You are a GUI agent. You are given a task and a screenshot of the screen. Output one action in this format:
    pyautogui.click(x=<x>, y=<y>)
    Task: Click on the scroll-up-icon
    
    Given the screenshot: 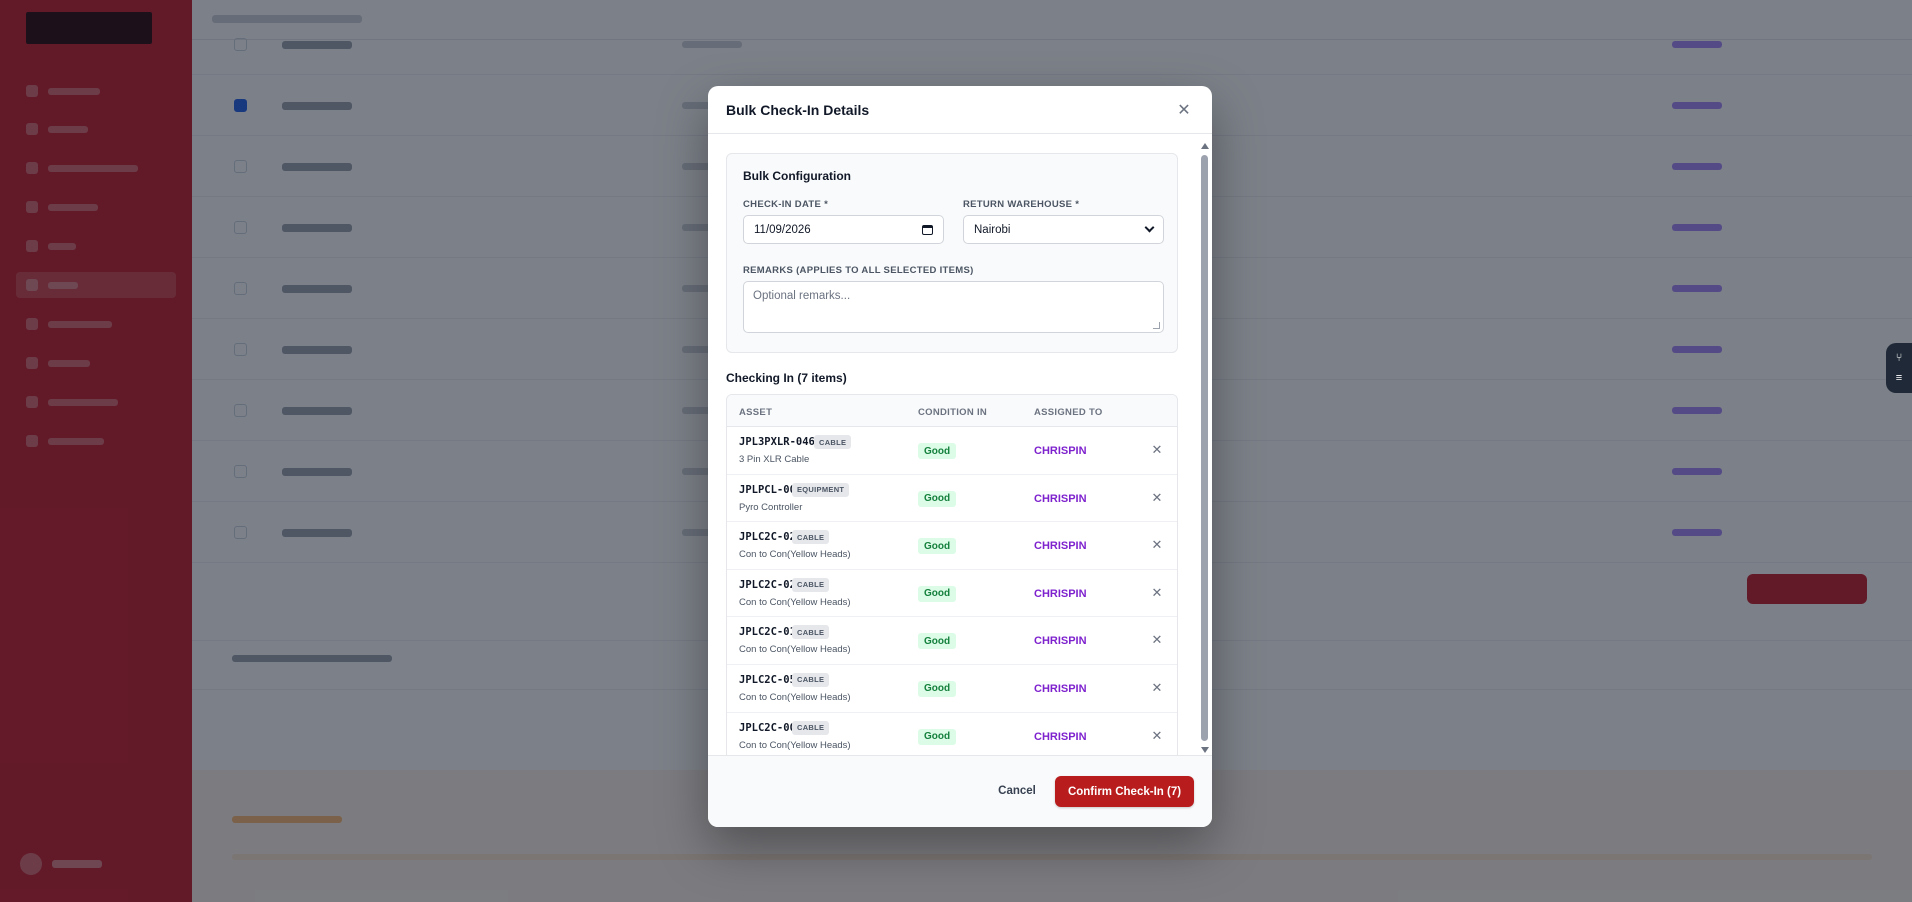 What is the action you would take?
    pyautogui.click(x=1205, y=146)
    